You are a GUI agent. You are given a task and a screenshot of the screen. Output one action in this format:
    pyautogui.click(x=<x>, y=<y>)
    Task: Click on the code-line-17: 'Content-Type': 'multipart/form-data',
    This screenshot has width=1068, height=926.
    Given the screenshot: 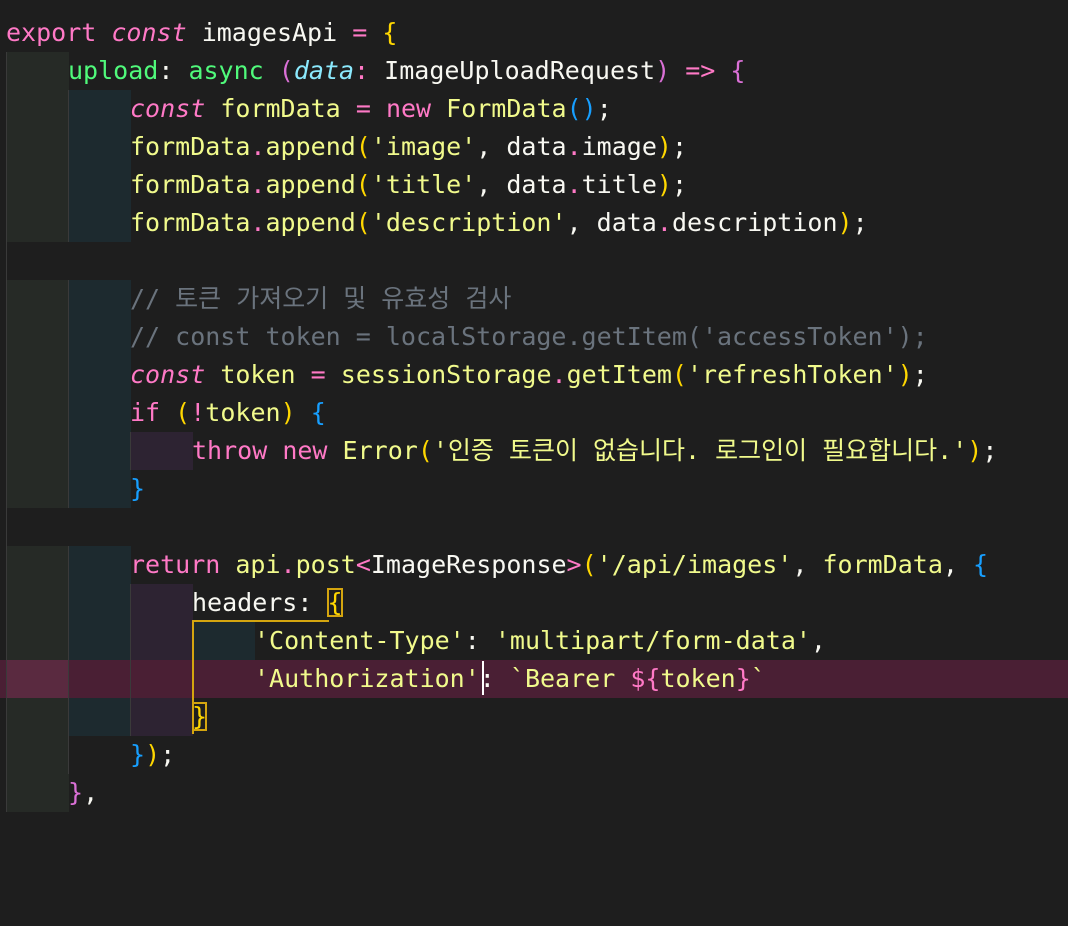 What is the action you would take?
    pyautogui.click(x=534, y=641)
    